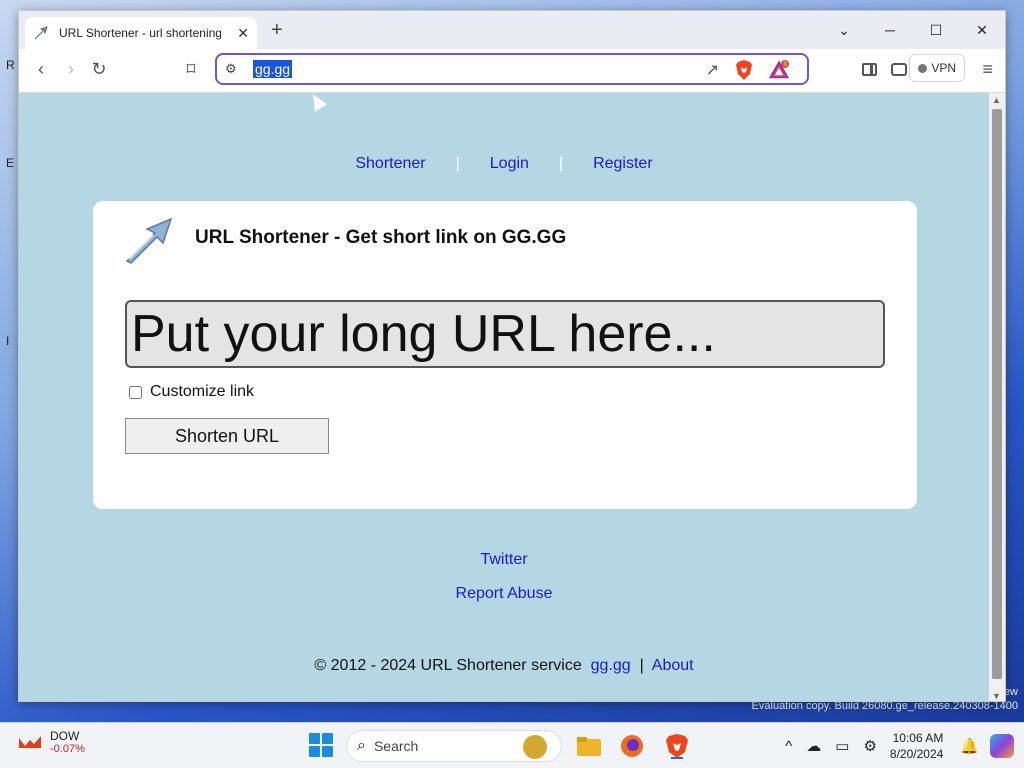  What do you see at coordinates (969, 746) in the screenshot?
I see `notification-bell-icon: 🔔` at bounding box center [969, 746].